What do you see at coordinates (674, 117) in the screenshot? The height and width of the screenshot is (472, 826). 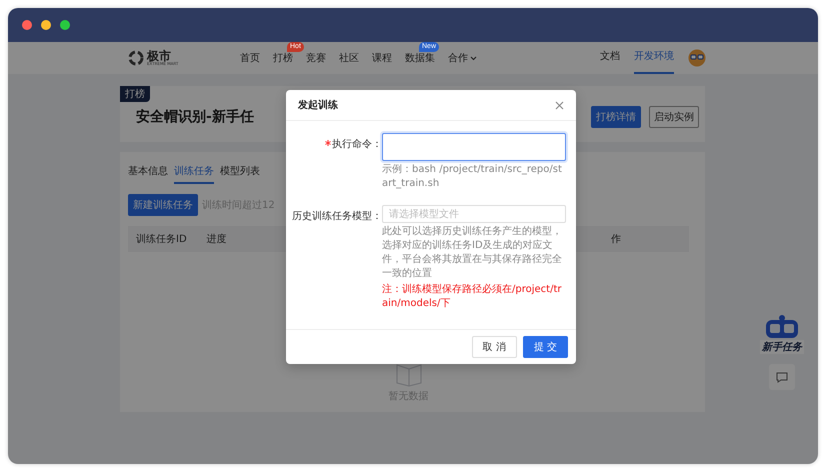 I see `header-button: 启动实例` at bounding box center [674, 117].